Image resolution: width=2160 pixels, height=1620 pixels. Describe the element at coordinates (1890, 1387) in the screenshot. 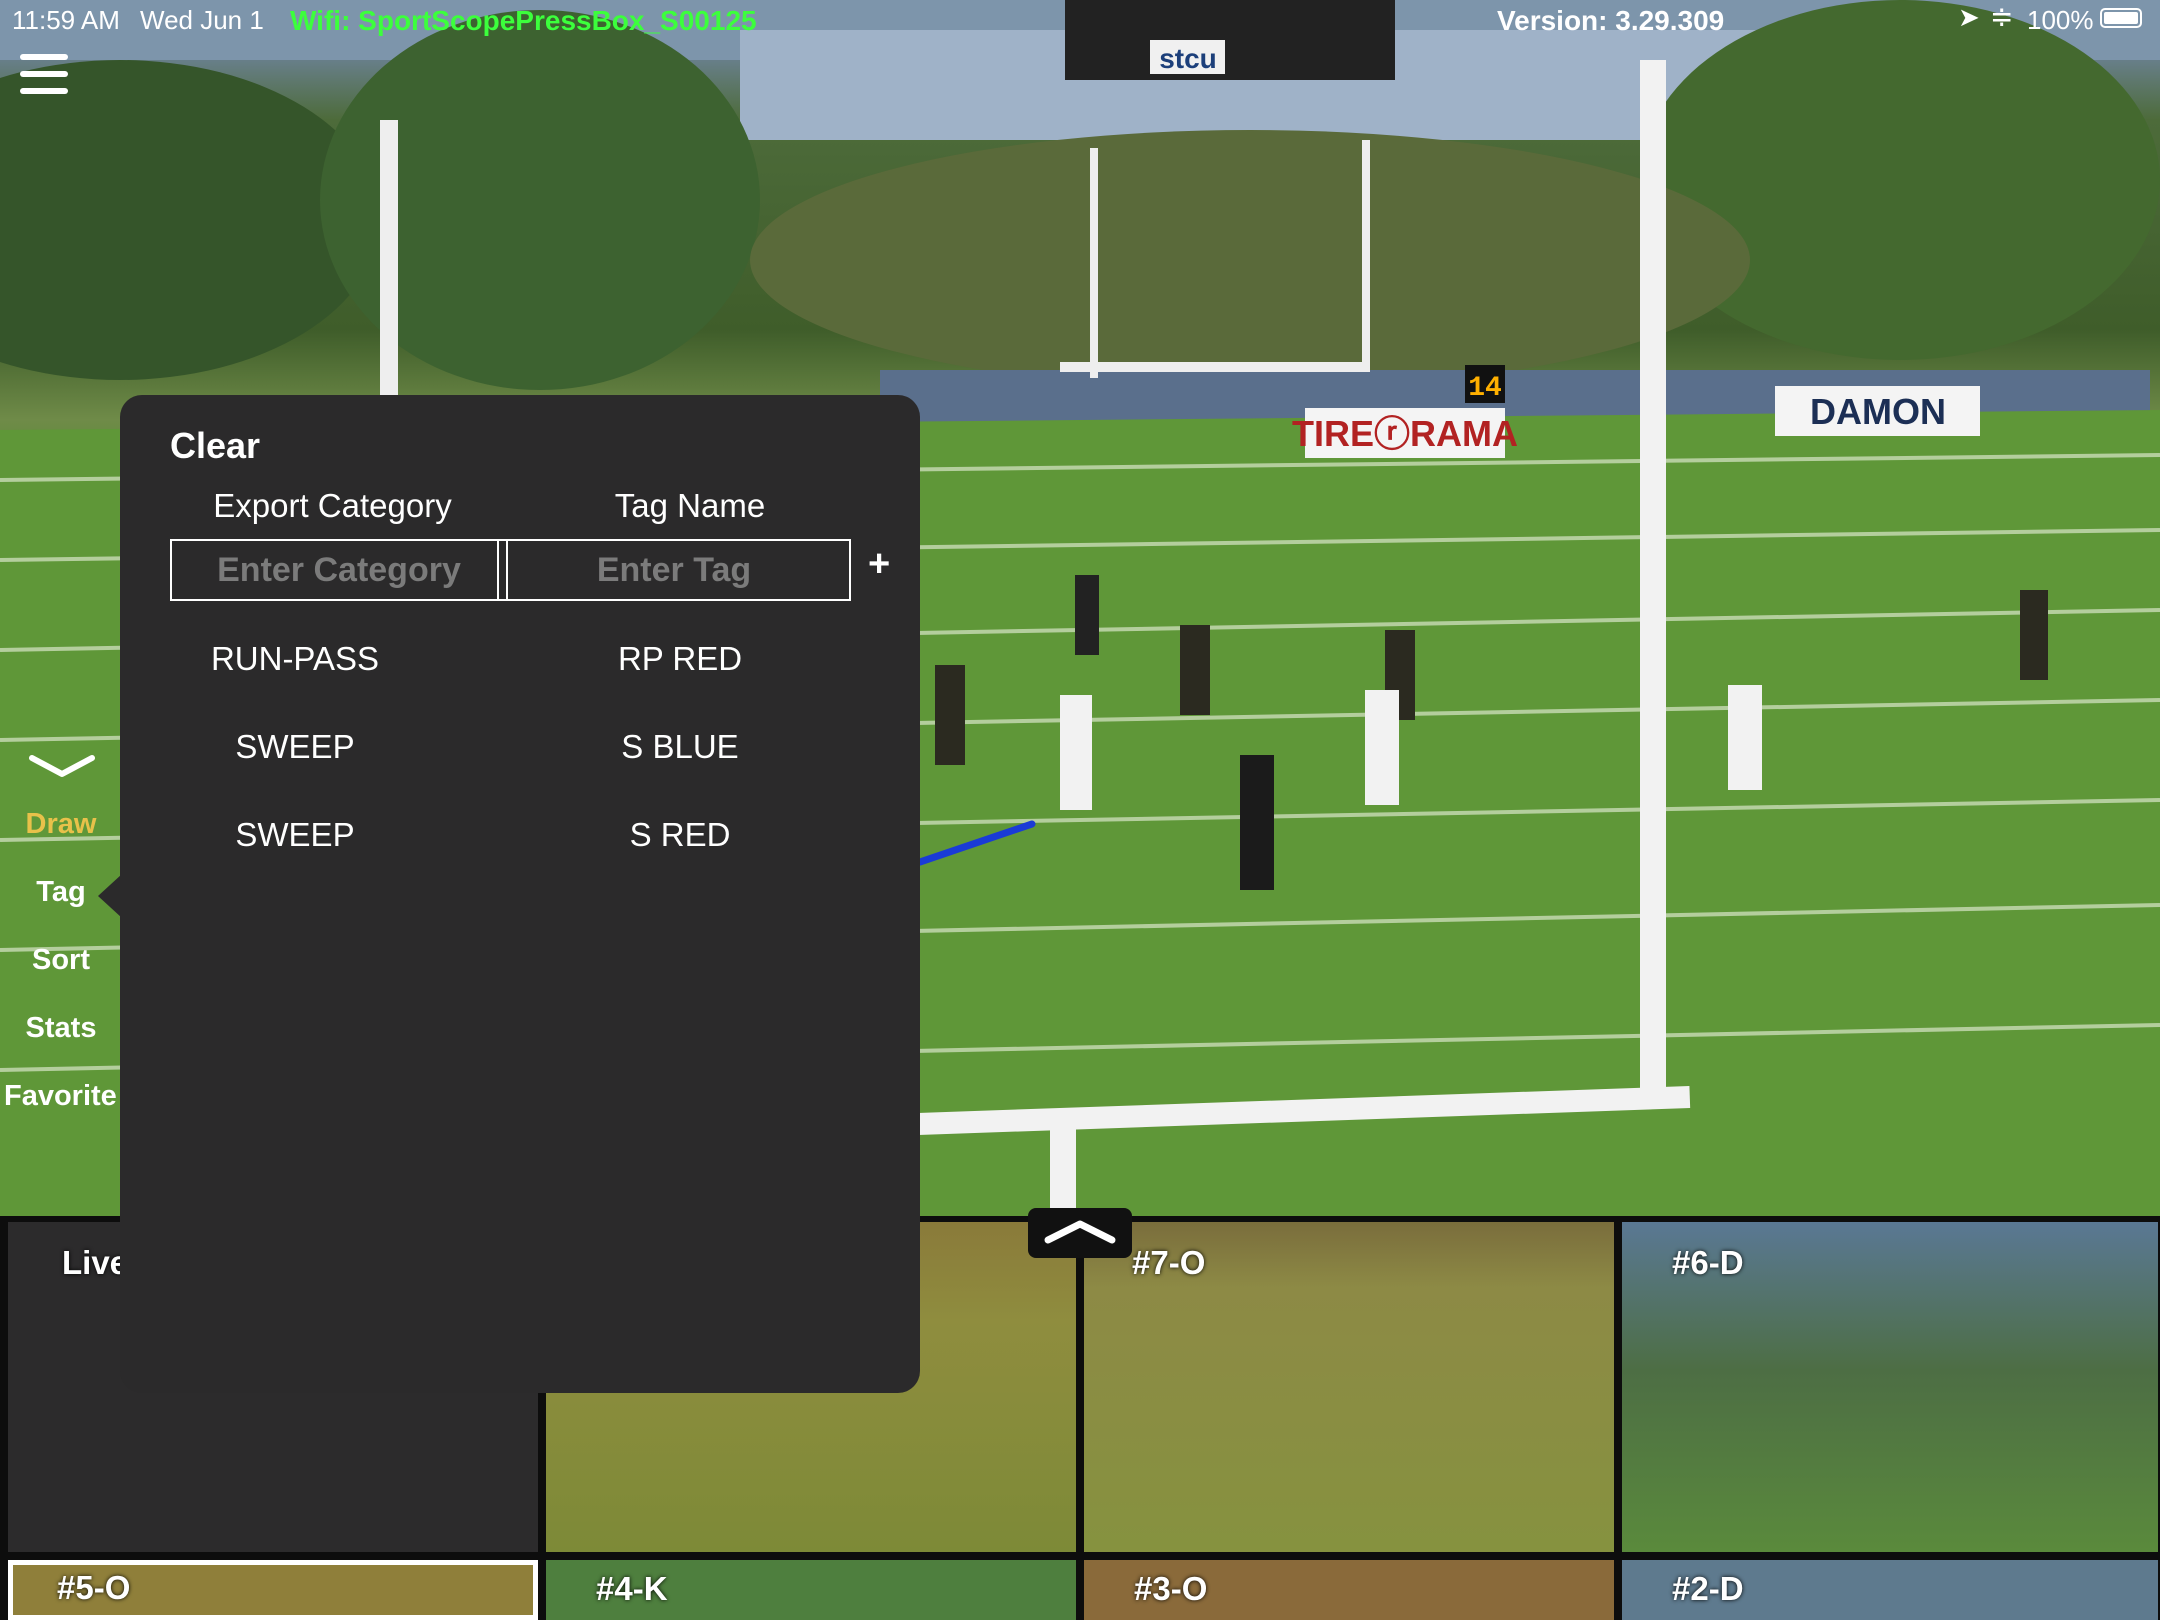

I see `thumbnail-6-d: #6-D` at that location.